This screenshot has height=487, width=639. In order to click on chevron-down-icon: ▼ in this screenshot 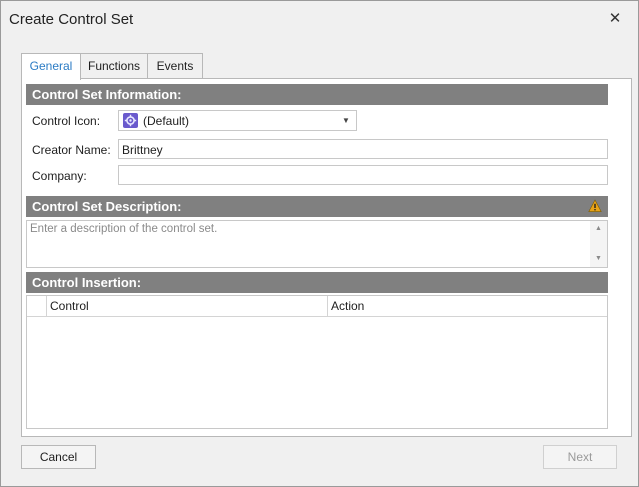, I will do `click(346, 120)`.